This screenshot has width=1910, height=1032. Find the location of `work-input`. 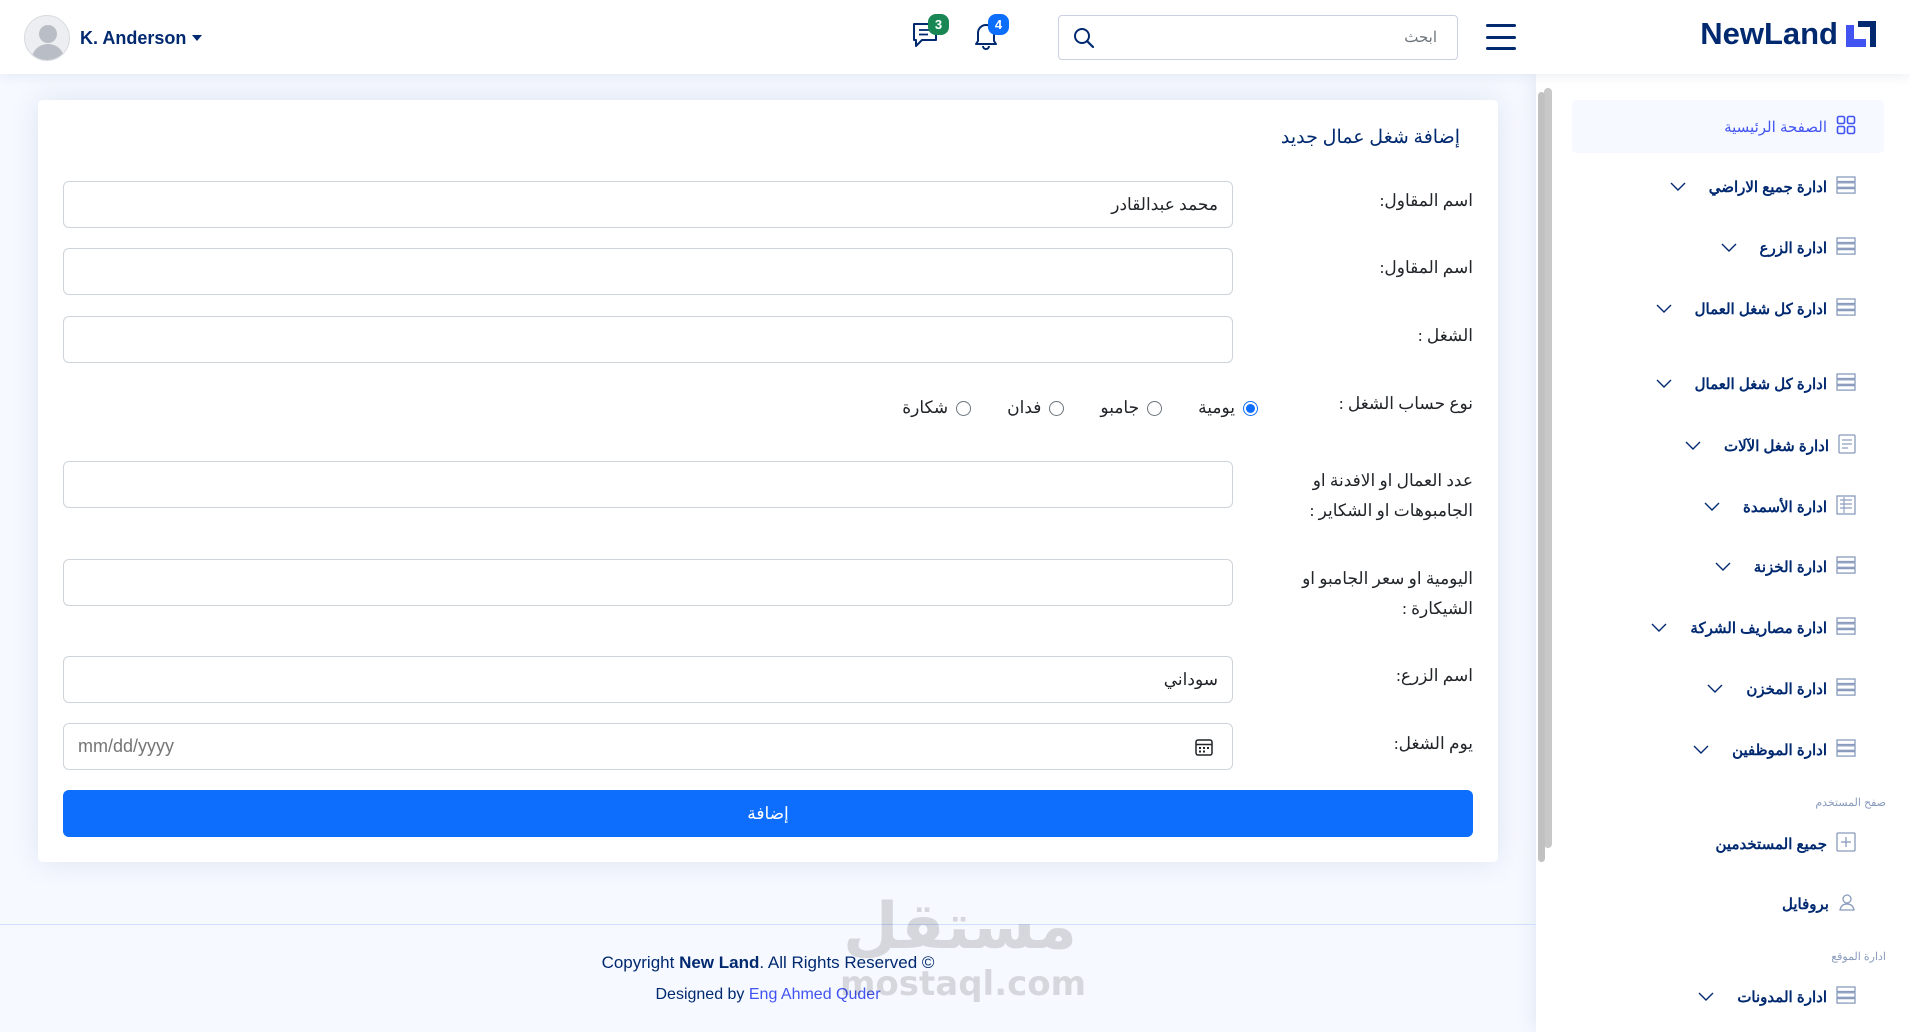

work-input is located at coordinates (648, 339).